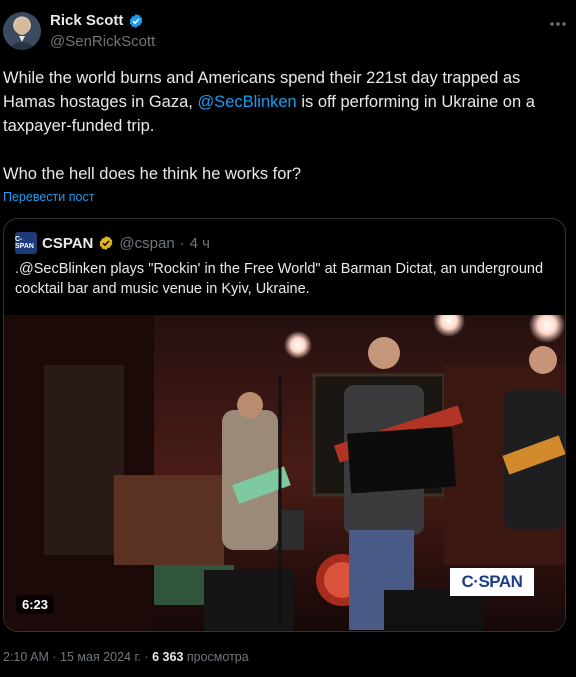 The height and width of the screenshot is (677, 576). I want to click on views-count: 6 363, so click(168, 657).